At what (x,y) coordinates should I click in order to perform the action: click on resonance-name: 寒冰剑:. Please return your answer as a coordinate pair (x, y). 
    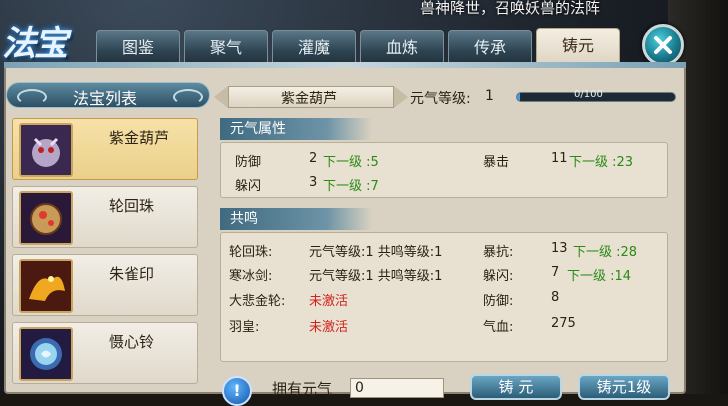
    Looking at the image, I should click on (251, 276).